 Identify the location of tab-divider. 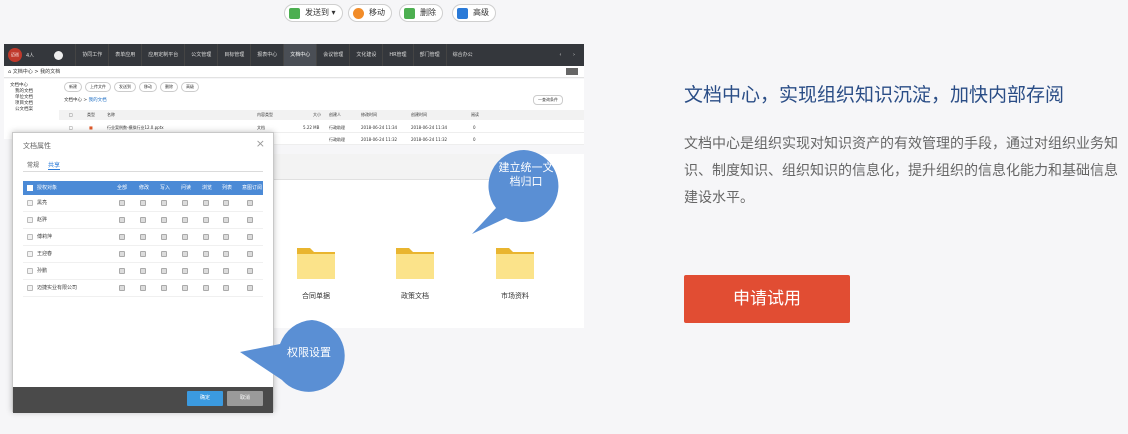
(143, 171).